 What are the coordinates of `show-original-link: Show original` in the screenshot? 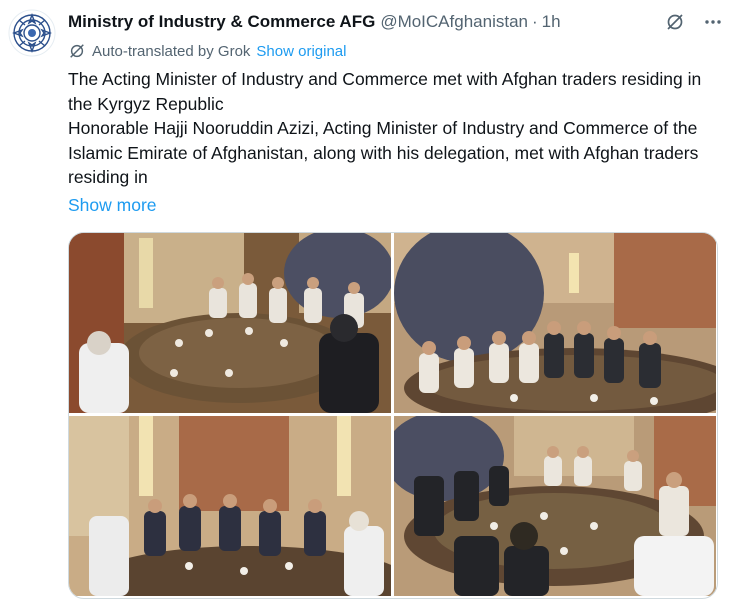 It's located at (301, 51).